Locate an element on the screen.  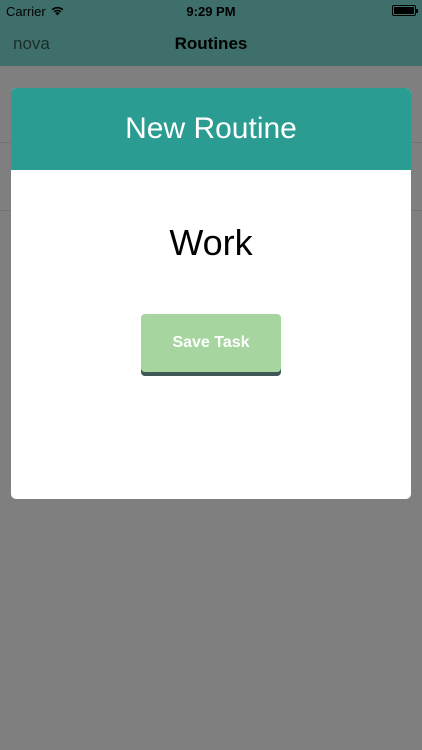
save-task-label: Save Task is located at coordinates (211, 342).